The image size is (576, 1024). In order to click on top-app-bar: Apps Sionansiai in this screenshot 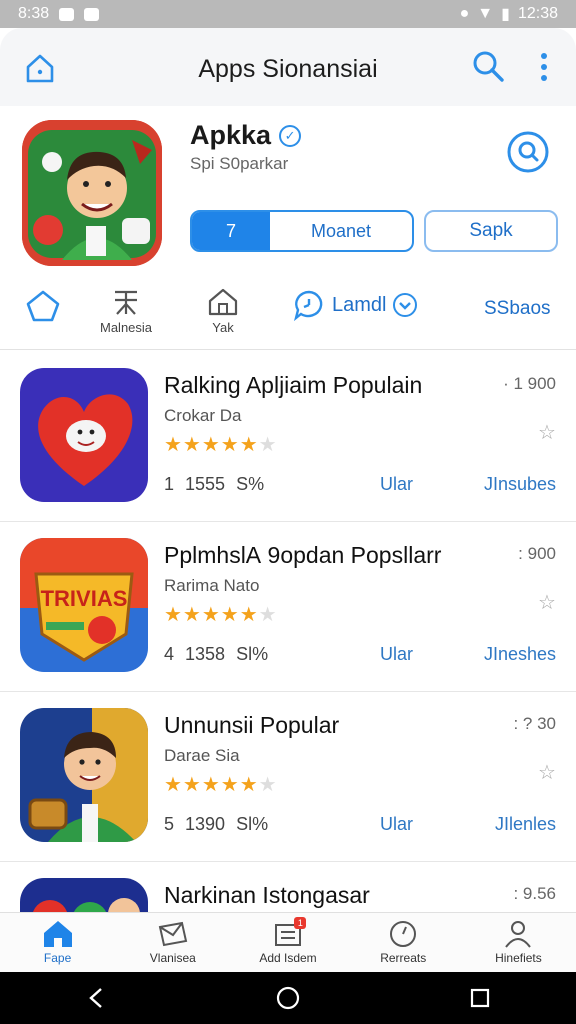, I will do `click(288, 67)`.